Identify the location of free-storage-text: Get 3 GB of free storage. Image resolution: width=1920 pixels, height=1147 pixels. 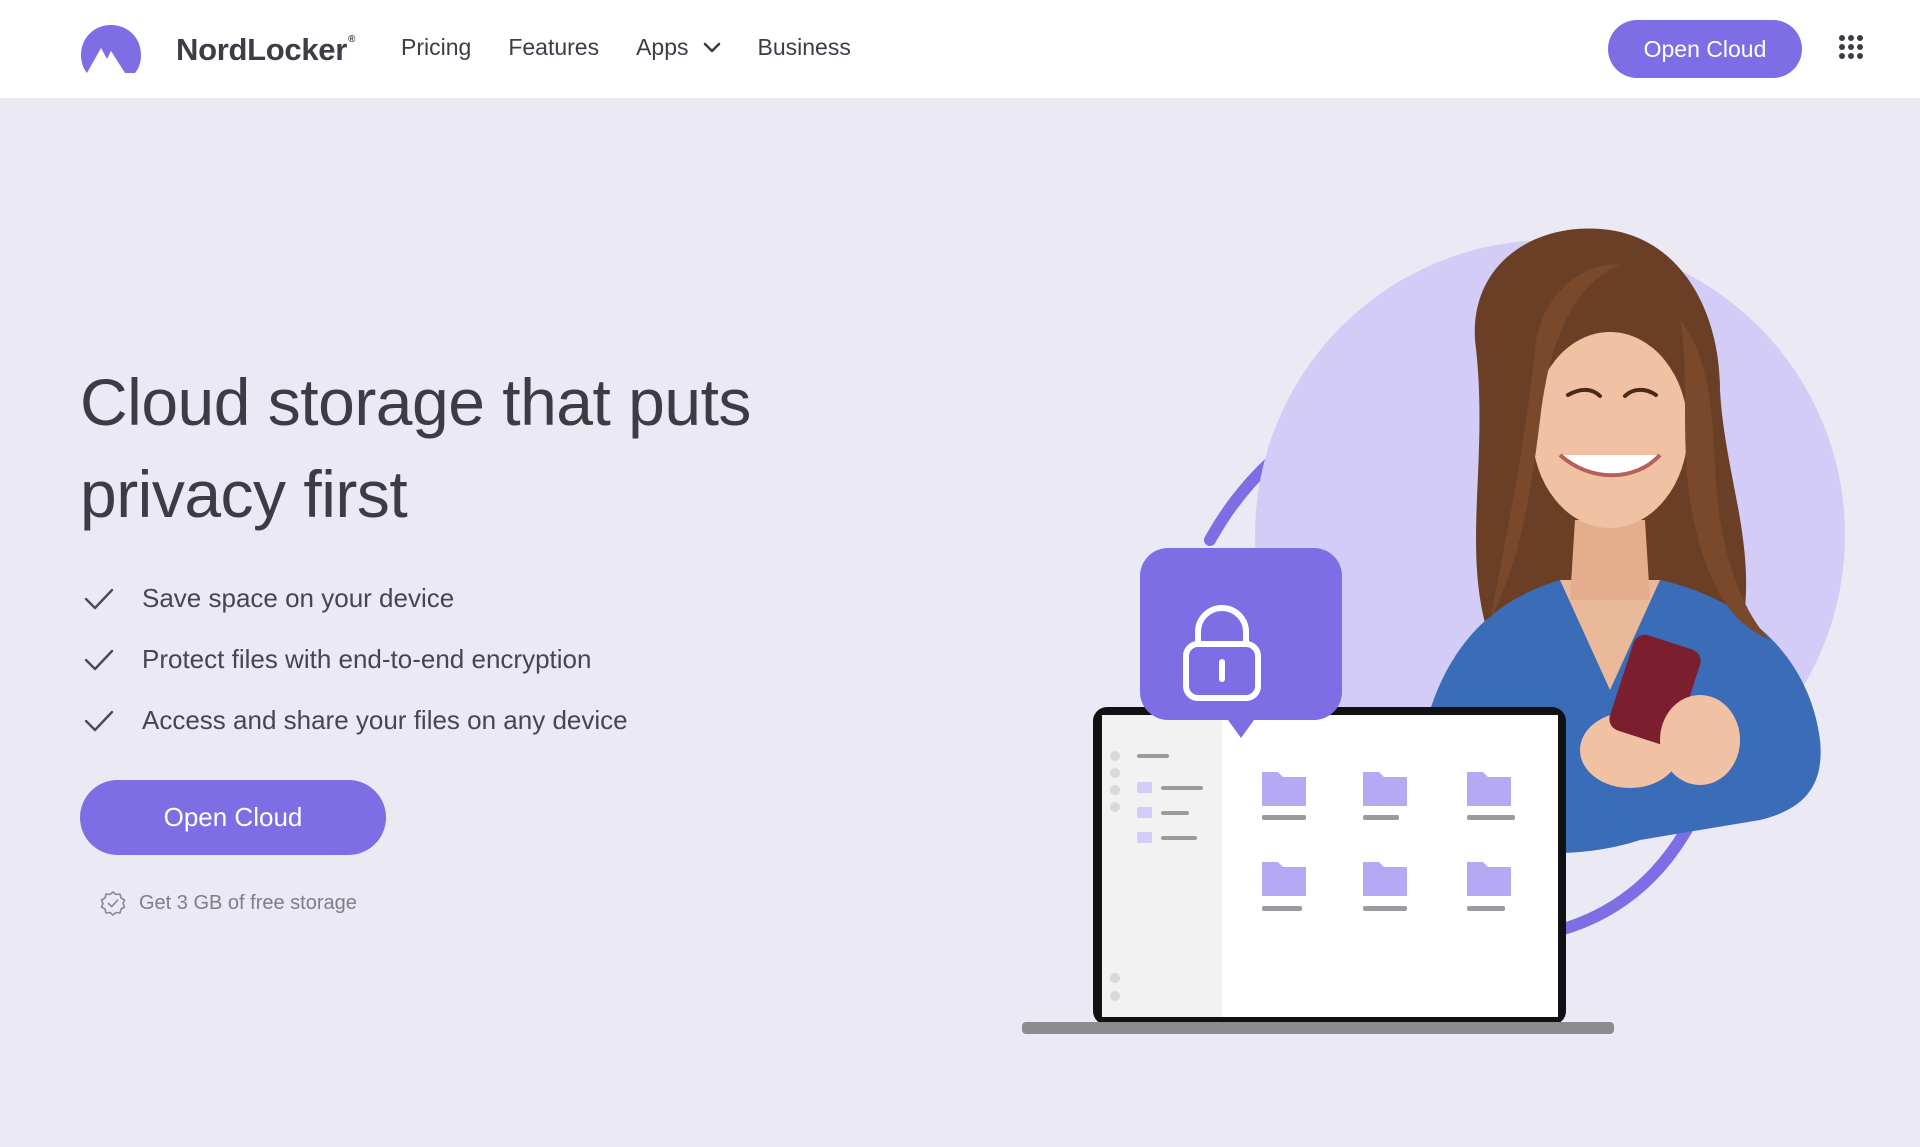
(248, 902).